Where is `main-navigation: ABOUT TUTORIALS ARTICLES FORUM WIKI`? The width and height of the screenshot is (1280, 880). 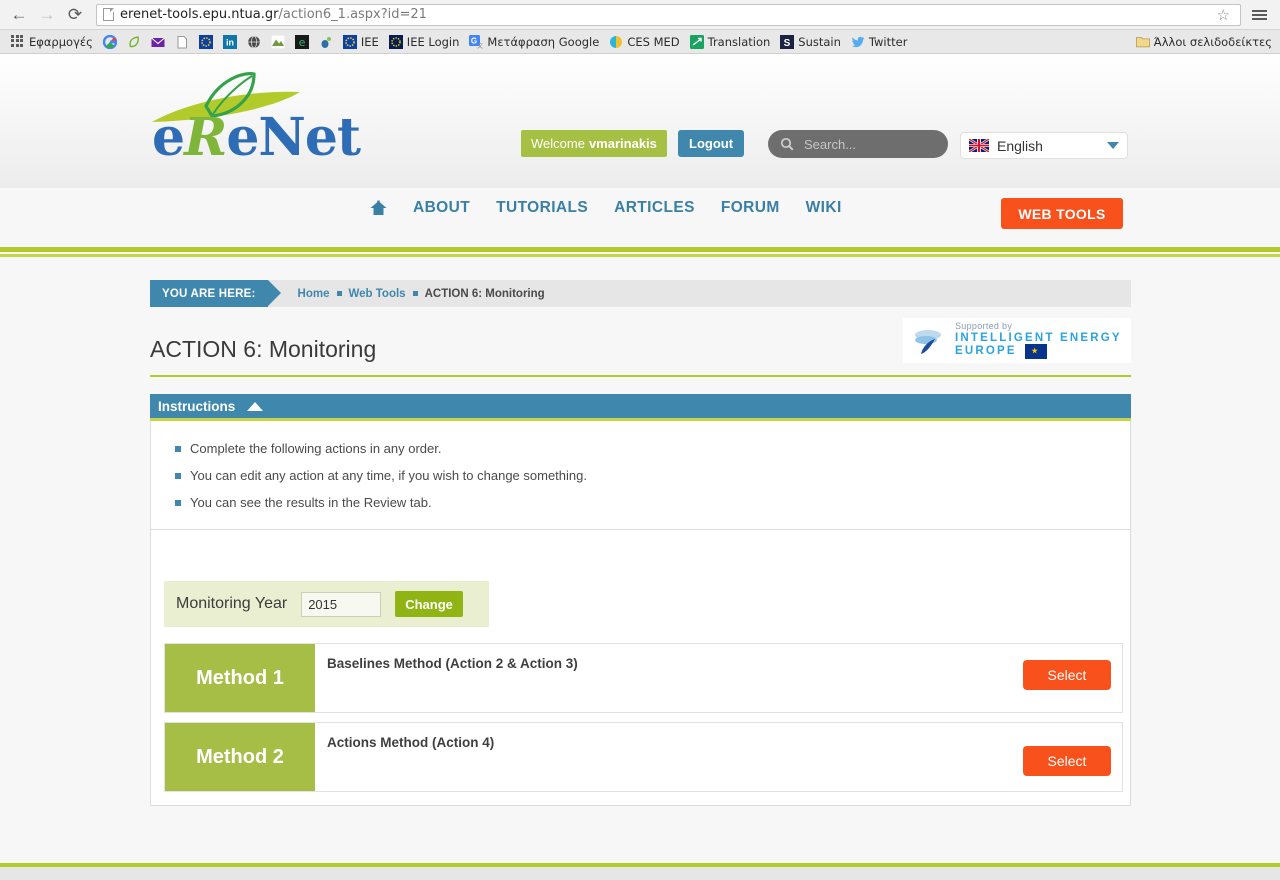
main-navigation: ABOUT TUTORIALS ARTICLES FORUM WIKI is located at coordinates (606, 208).